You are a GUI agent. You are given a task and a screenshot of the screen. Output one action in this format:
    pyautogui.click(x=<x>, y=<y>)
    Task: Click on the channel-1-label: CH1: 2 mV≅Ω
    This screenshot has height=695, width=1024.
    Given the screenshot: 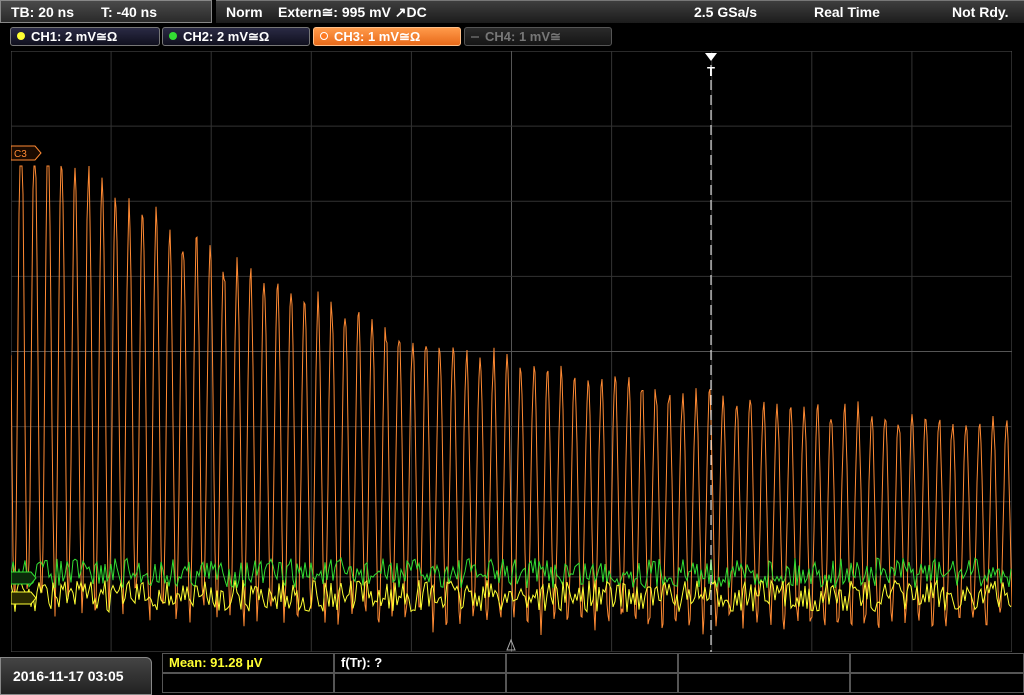 What is the action you would take?
    pyautogui.click(x=74, y=36)
    